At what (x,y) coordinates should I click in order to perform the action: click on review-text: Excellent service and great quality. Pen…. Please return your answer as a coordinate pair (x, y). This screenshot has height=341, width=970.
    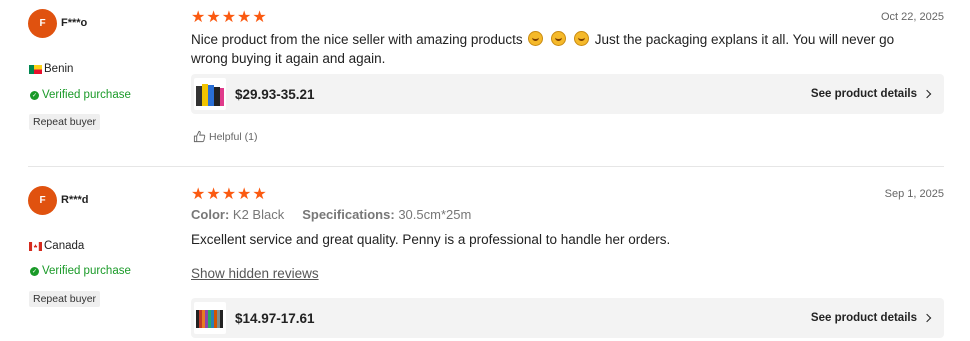
    Looking at the image, I should click on (431, 239).